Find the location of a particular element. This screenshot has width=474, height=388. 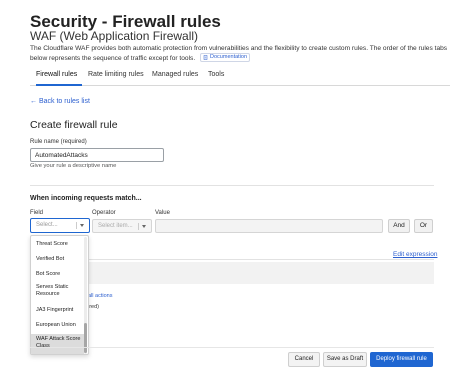

operator-label: Operator is located at coordinates (104, 213).